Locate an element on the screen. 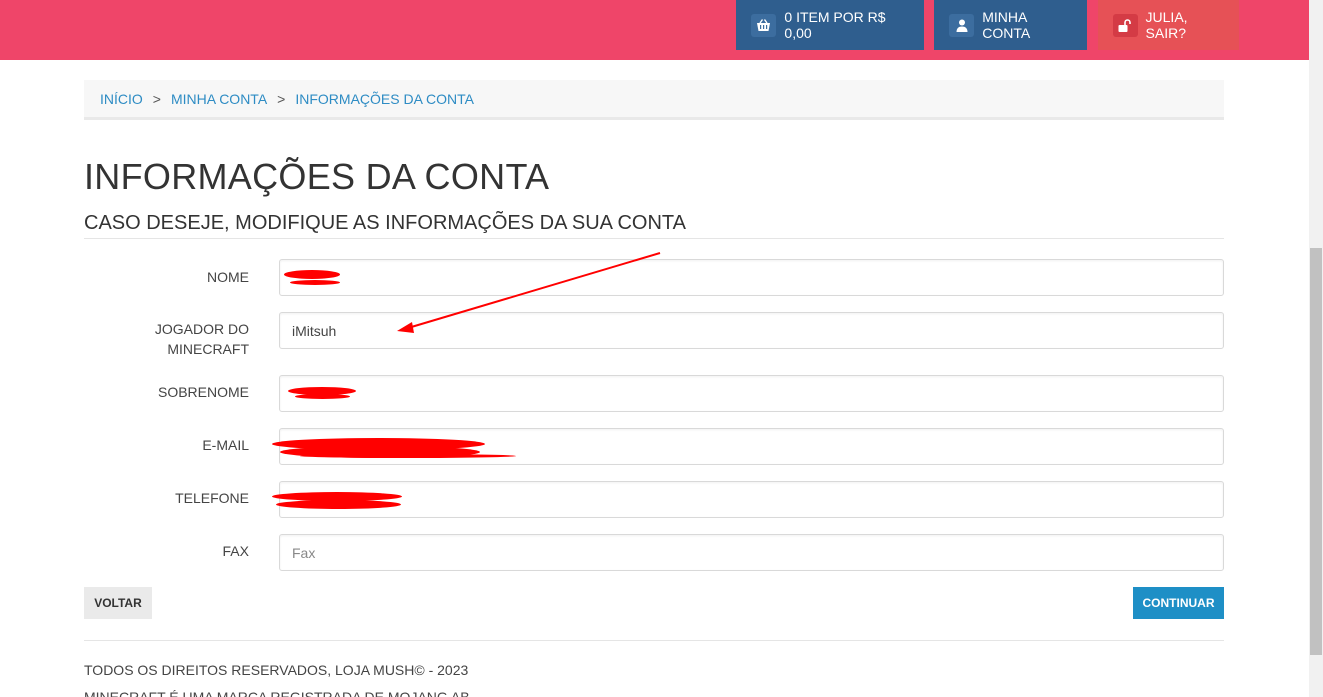 This screenshot has height=697, width=1323. logout-label: JULIA, SAIR? is located at coordinates (1166, 25).